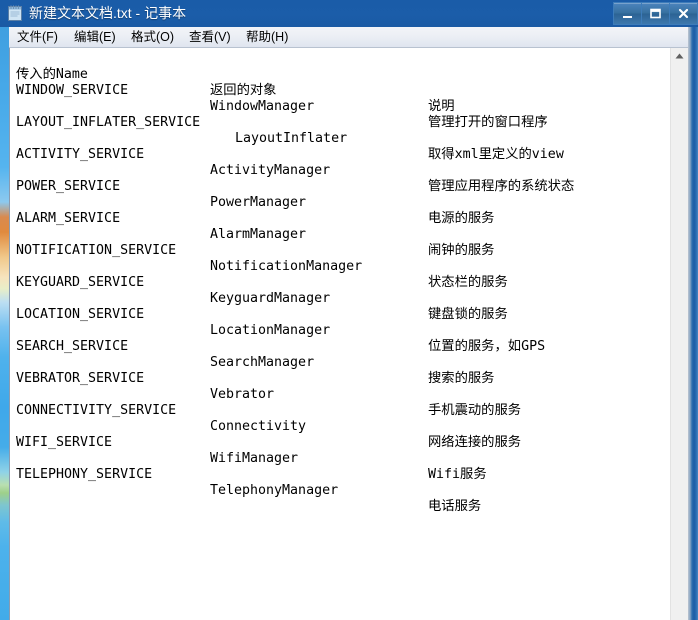 This screenshot has width=698, height=620. I want to click on menu-edit: 编辑(E), so click(95, 37).